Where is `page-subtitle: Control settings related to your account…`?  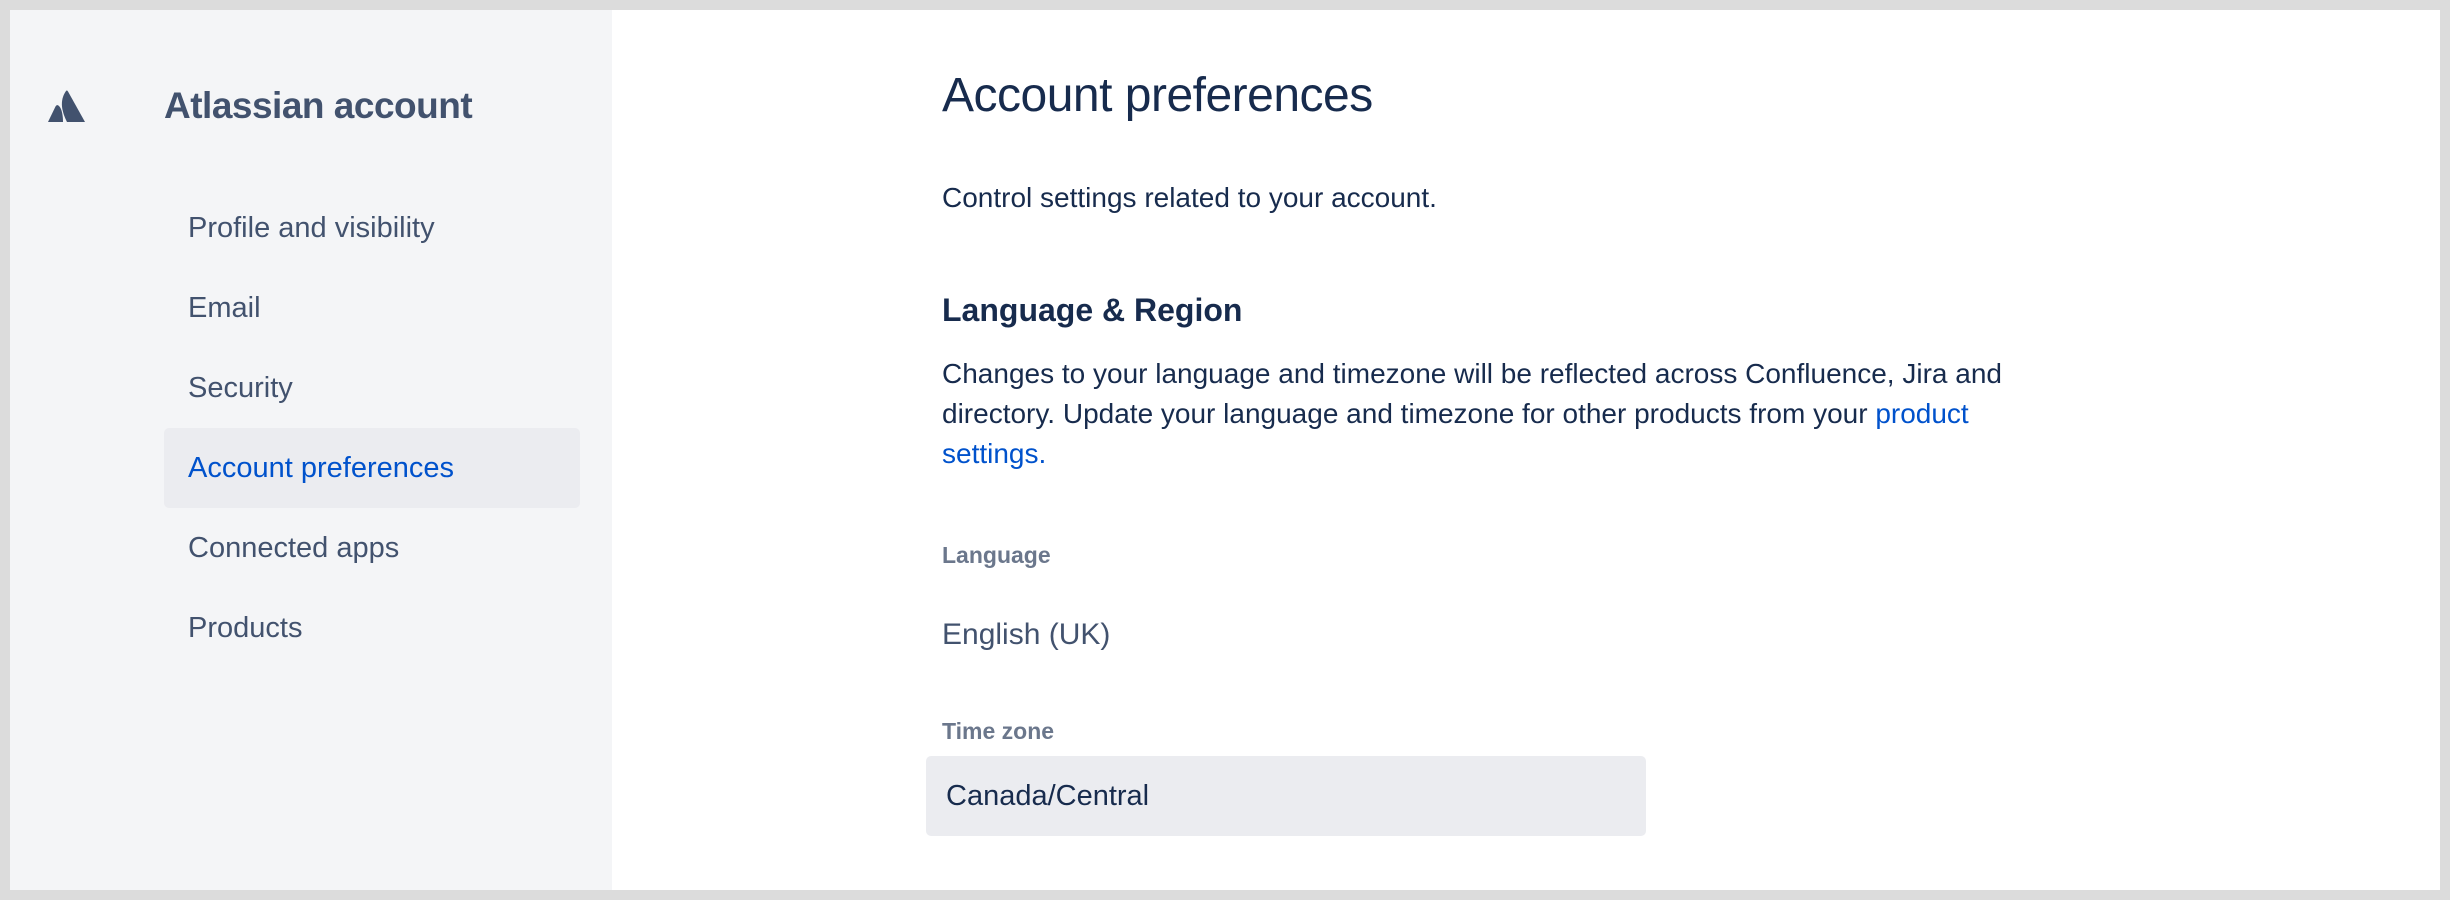 page-subtitle: Control settings related to your account… is located at coordinates (1189, 197).